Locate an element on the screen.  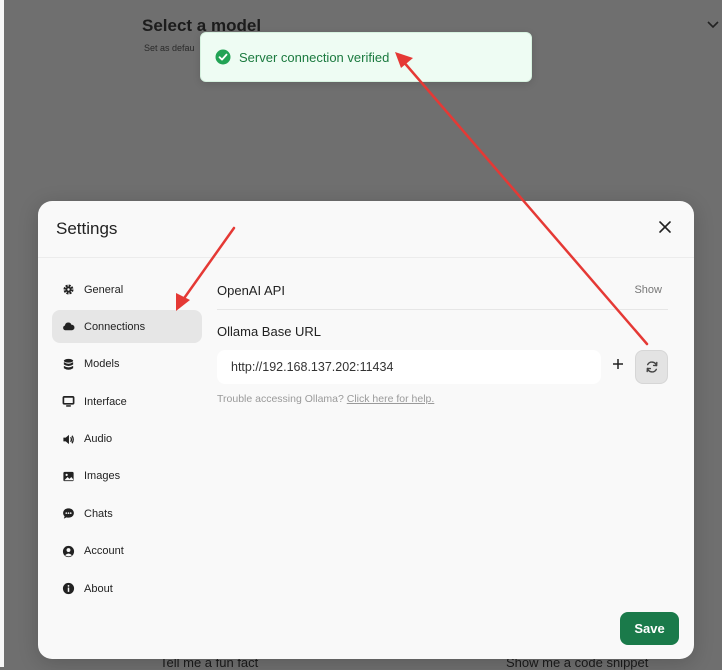
close-icon is located at coordinates (665, 227).